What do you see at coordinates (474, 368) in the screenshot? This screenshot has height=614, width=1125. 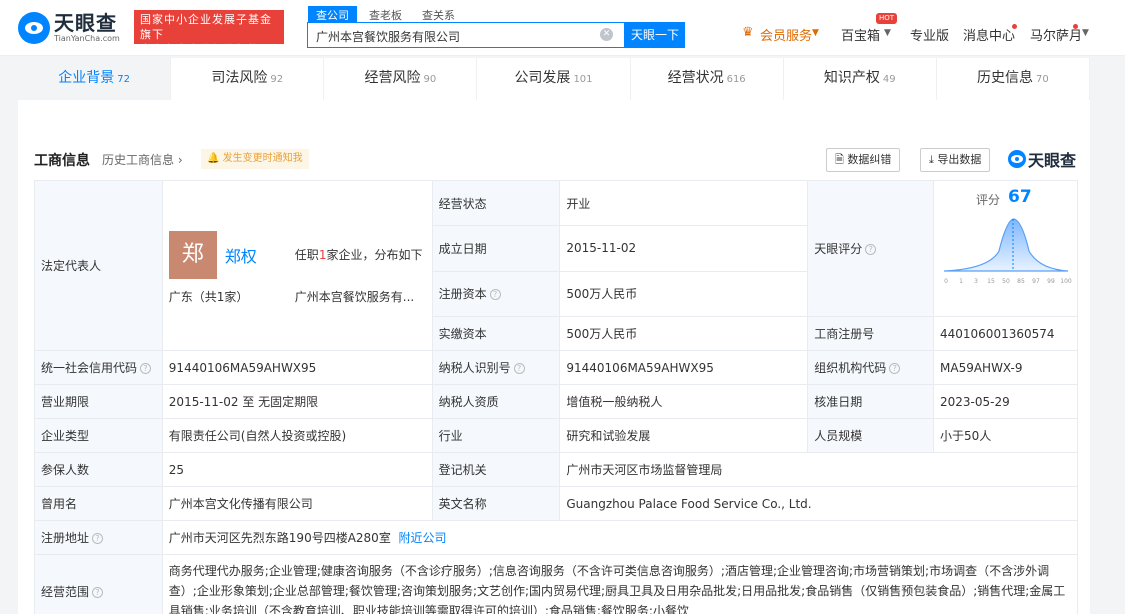 I see `taxid-label: 纳税人识别号` at bounding box center [474, 368].